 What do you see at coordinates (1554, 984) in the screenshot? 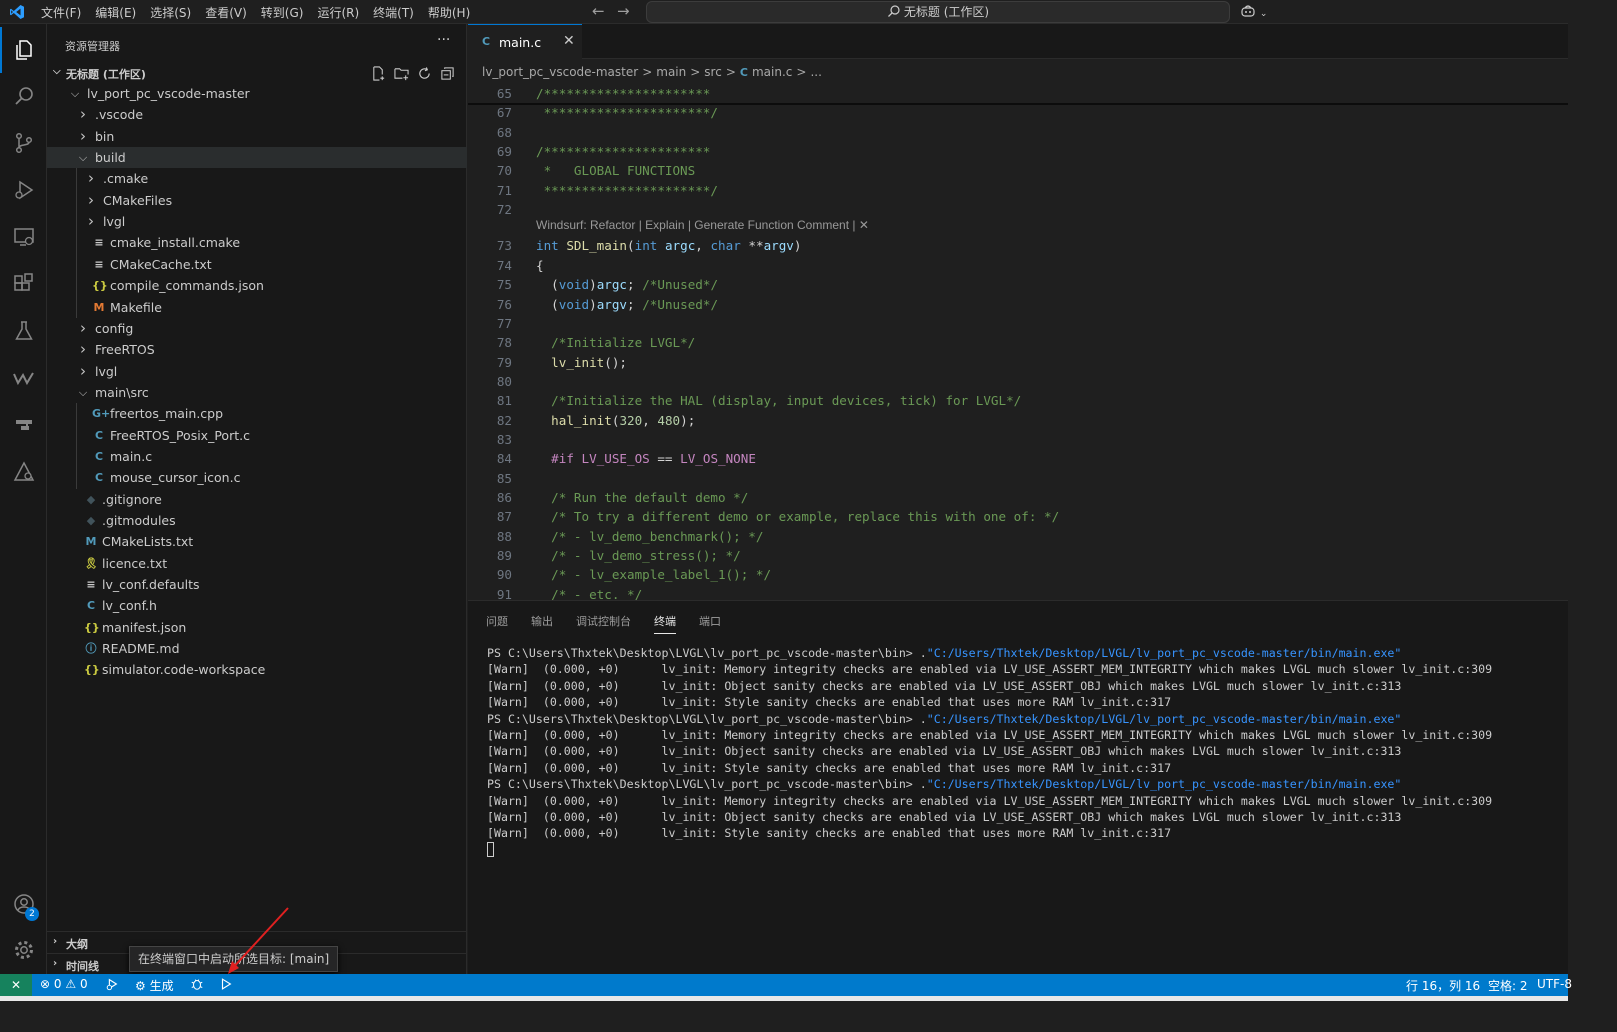
I see `encoding: UTF-8` at bounding box center [1554, 984].